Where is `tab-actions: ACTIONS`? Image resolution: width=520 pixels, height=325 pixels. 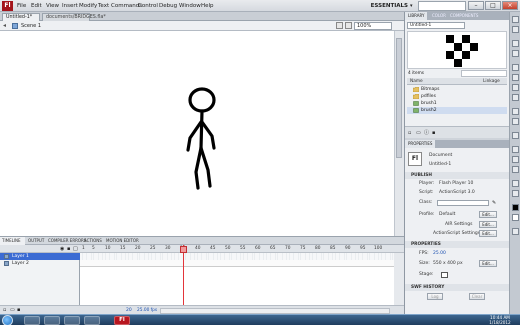 tab-actions: ACTIONS is located at coordinates (93, 241).